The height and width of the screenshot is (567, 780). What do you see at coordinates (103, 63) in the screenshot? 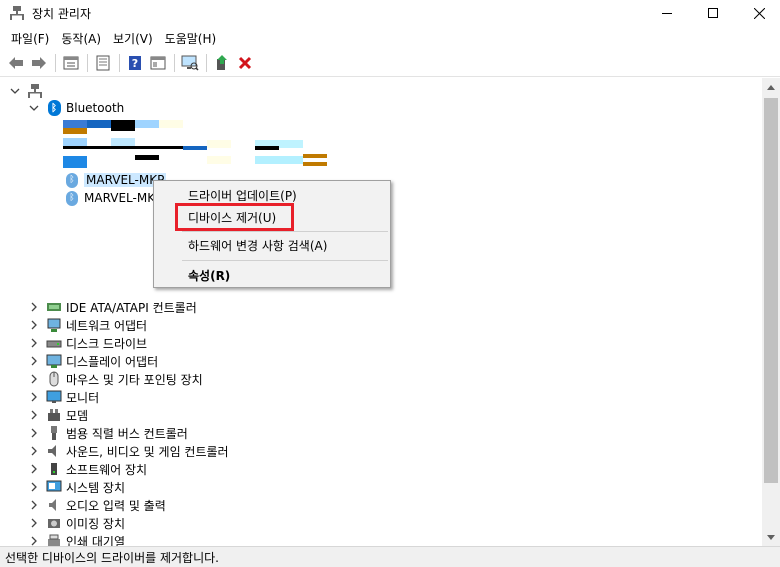
I see `list-view-button` at bounding box center [103, 63].